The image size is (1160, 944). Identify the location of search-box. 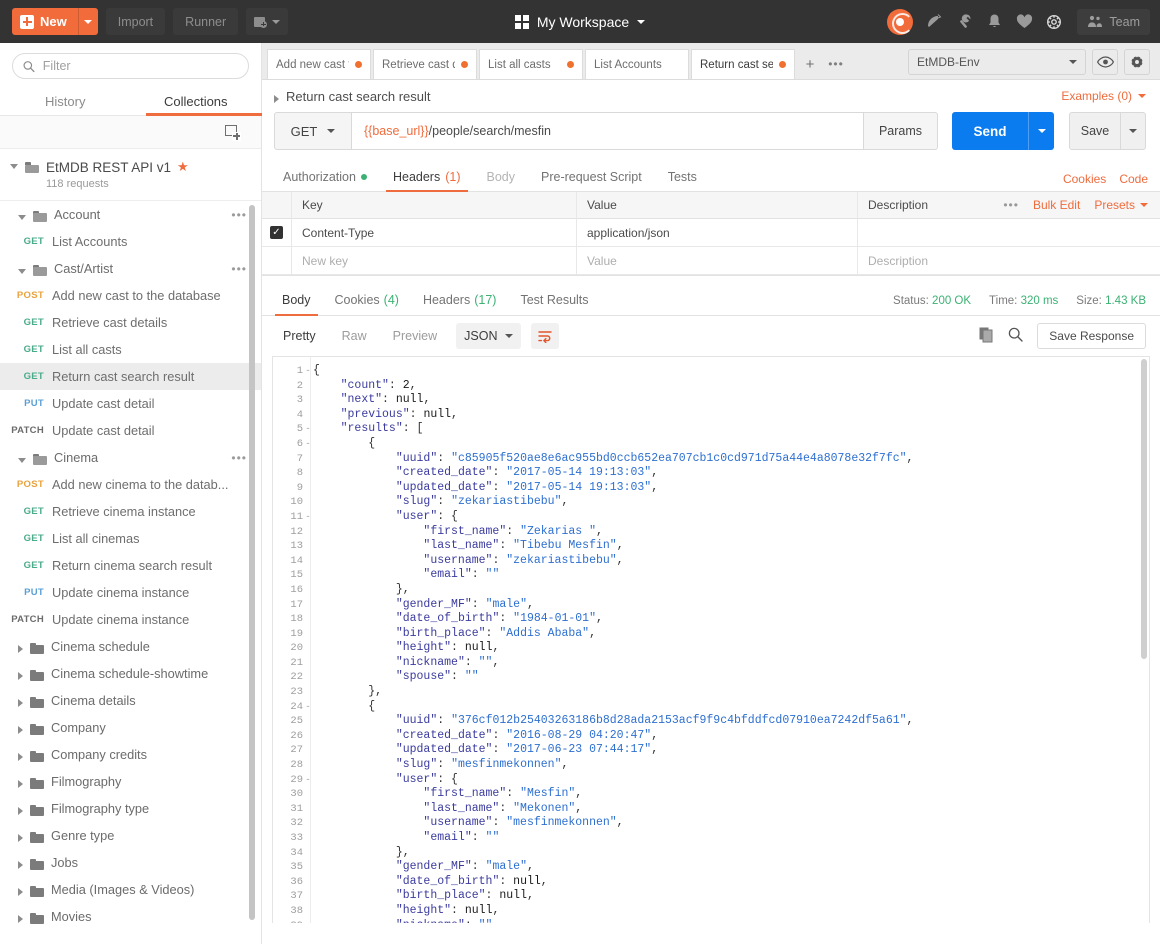
(130, 66).